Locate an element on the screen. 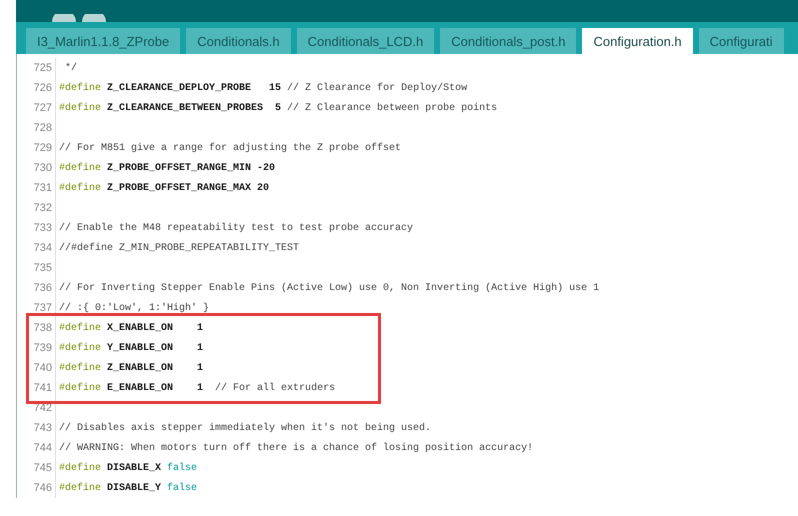 The image size is (798, 516). line-number: 738 is located at coordinates (36, 328).